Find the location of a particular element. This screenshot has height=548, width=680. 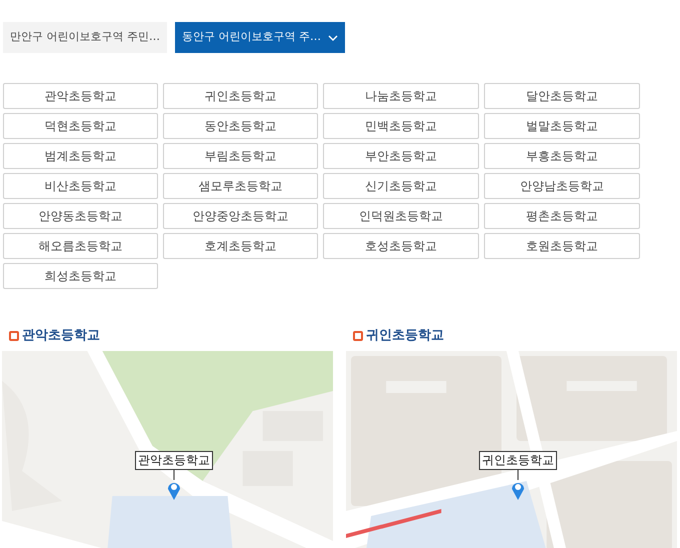

school-button: 안양남초등학교 is located at coordinates (562, 186).